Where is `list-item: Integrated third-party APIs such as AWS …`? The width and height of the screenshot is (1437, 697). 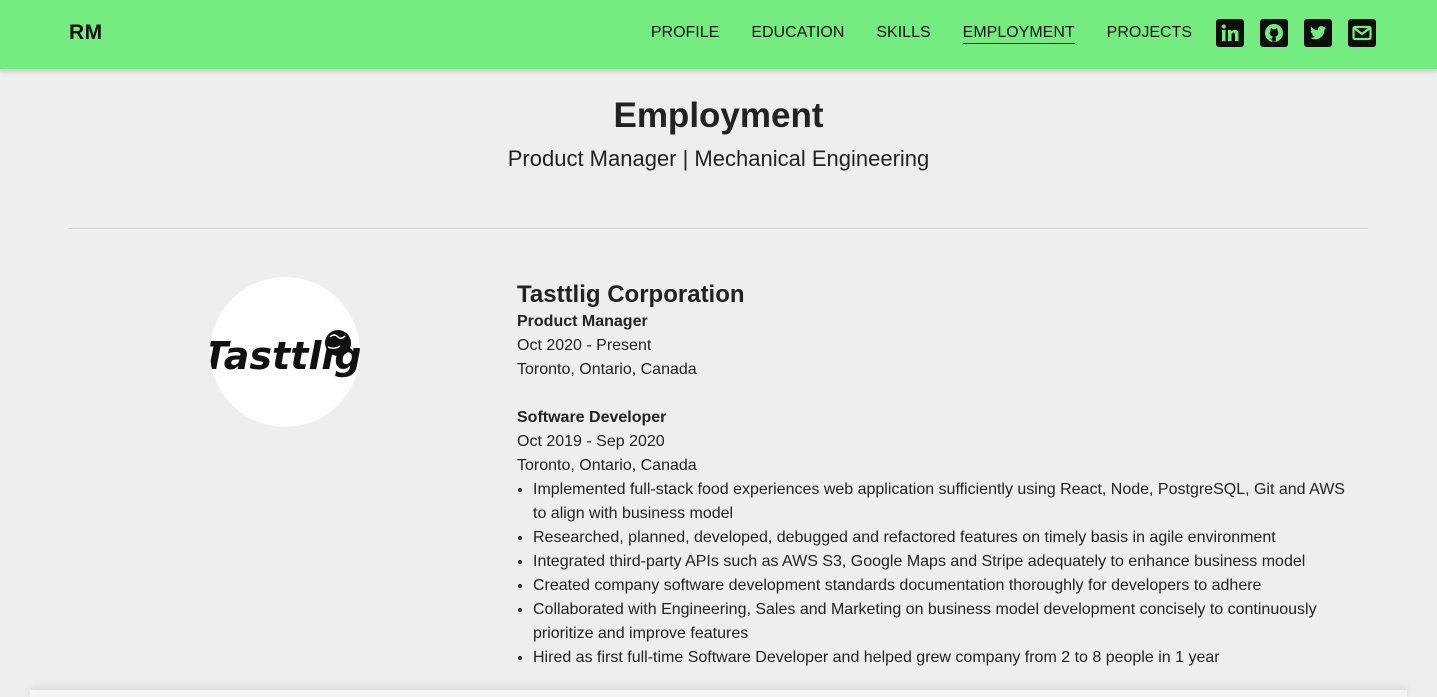 list-item: Integrated third-party APIs such as AWS … is located at coordinates (945, 562).